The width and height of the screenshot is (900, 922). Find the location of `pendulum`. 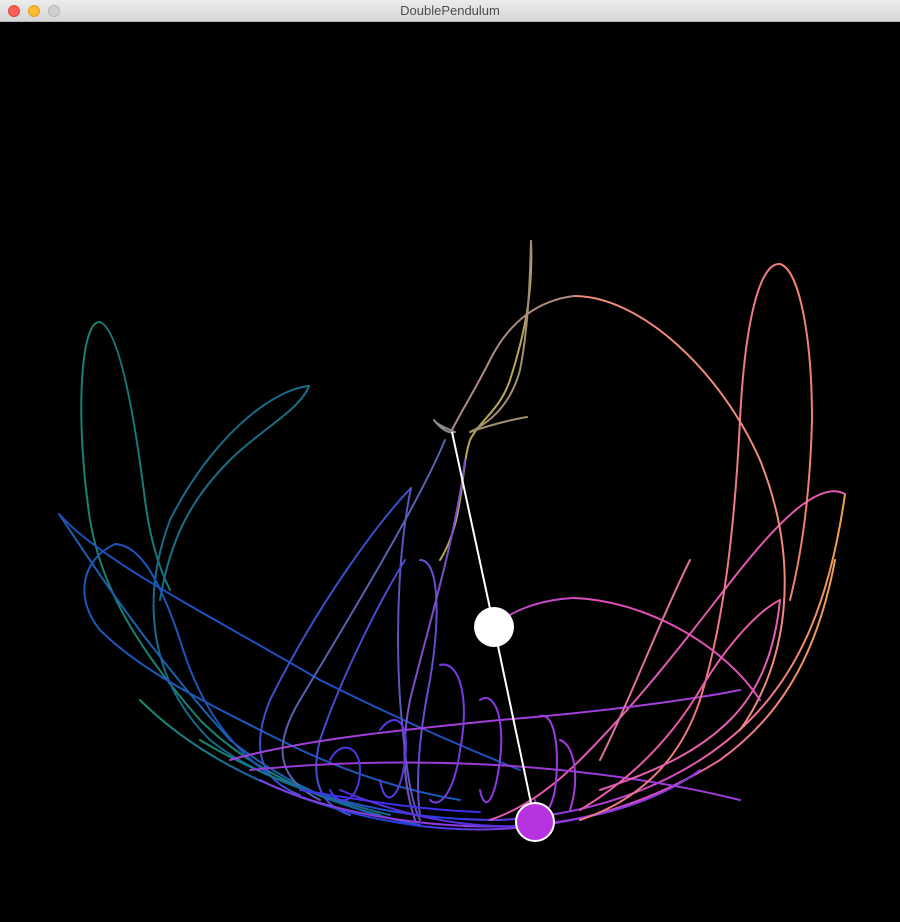

pendulum is located at coordinates (503, 636).